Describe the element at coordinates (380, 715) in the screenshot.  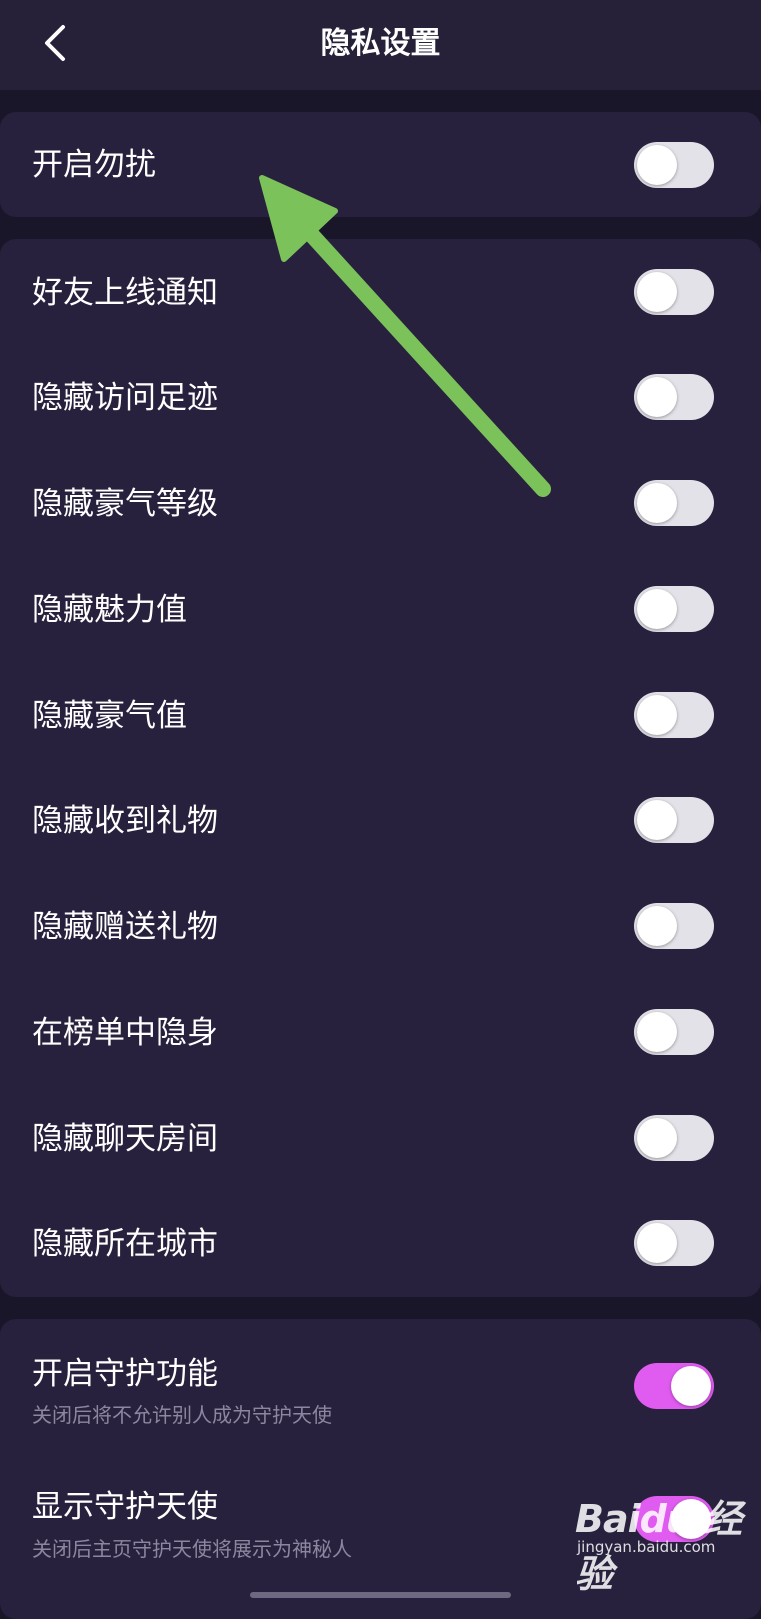
I see `privacy-row: 隐藏豪气值` at that location.